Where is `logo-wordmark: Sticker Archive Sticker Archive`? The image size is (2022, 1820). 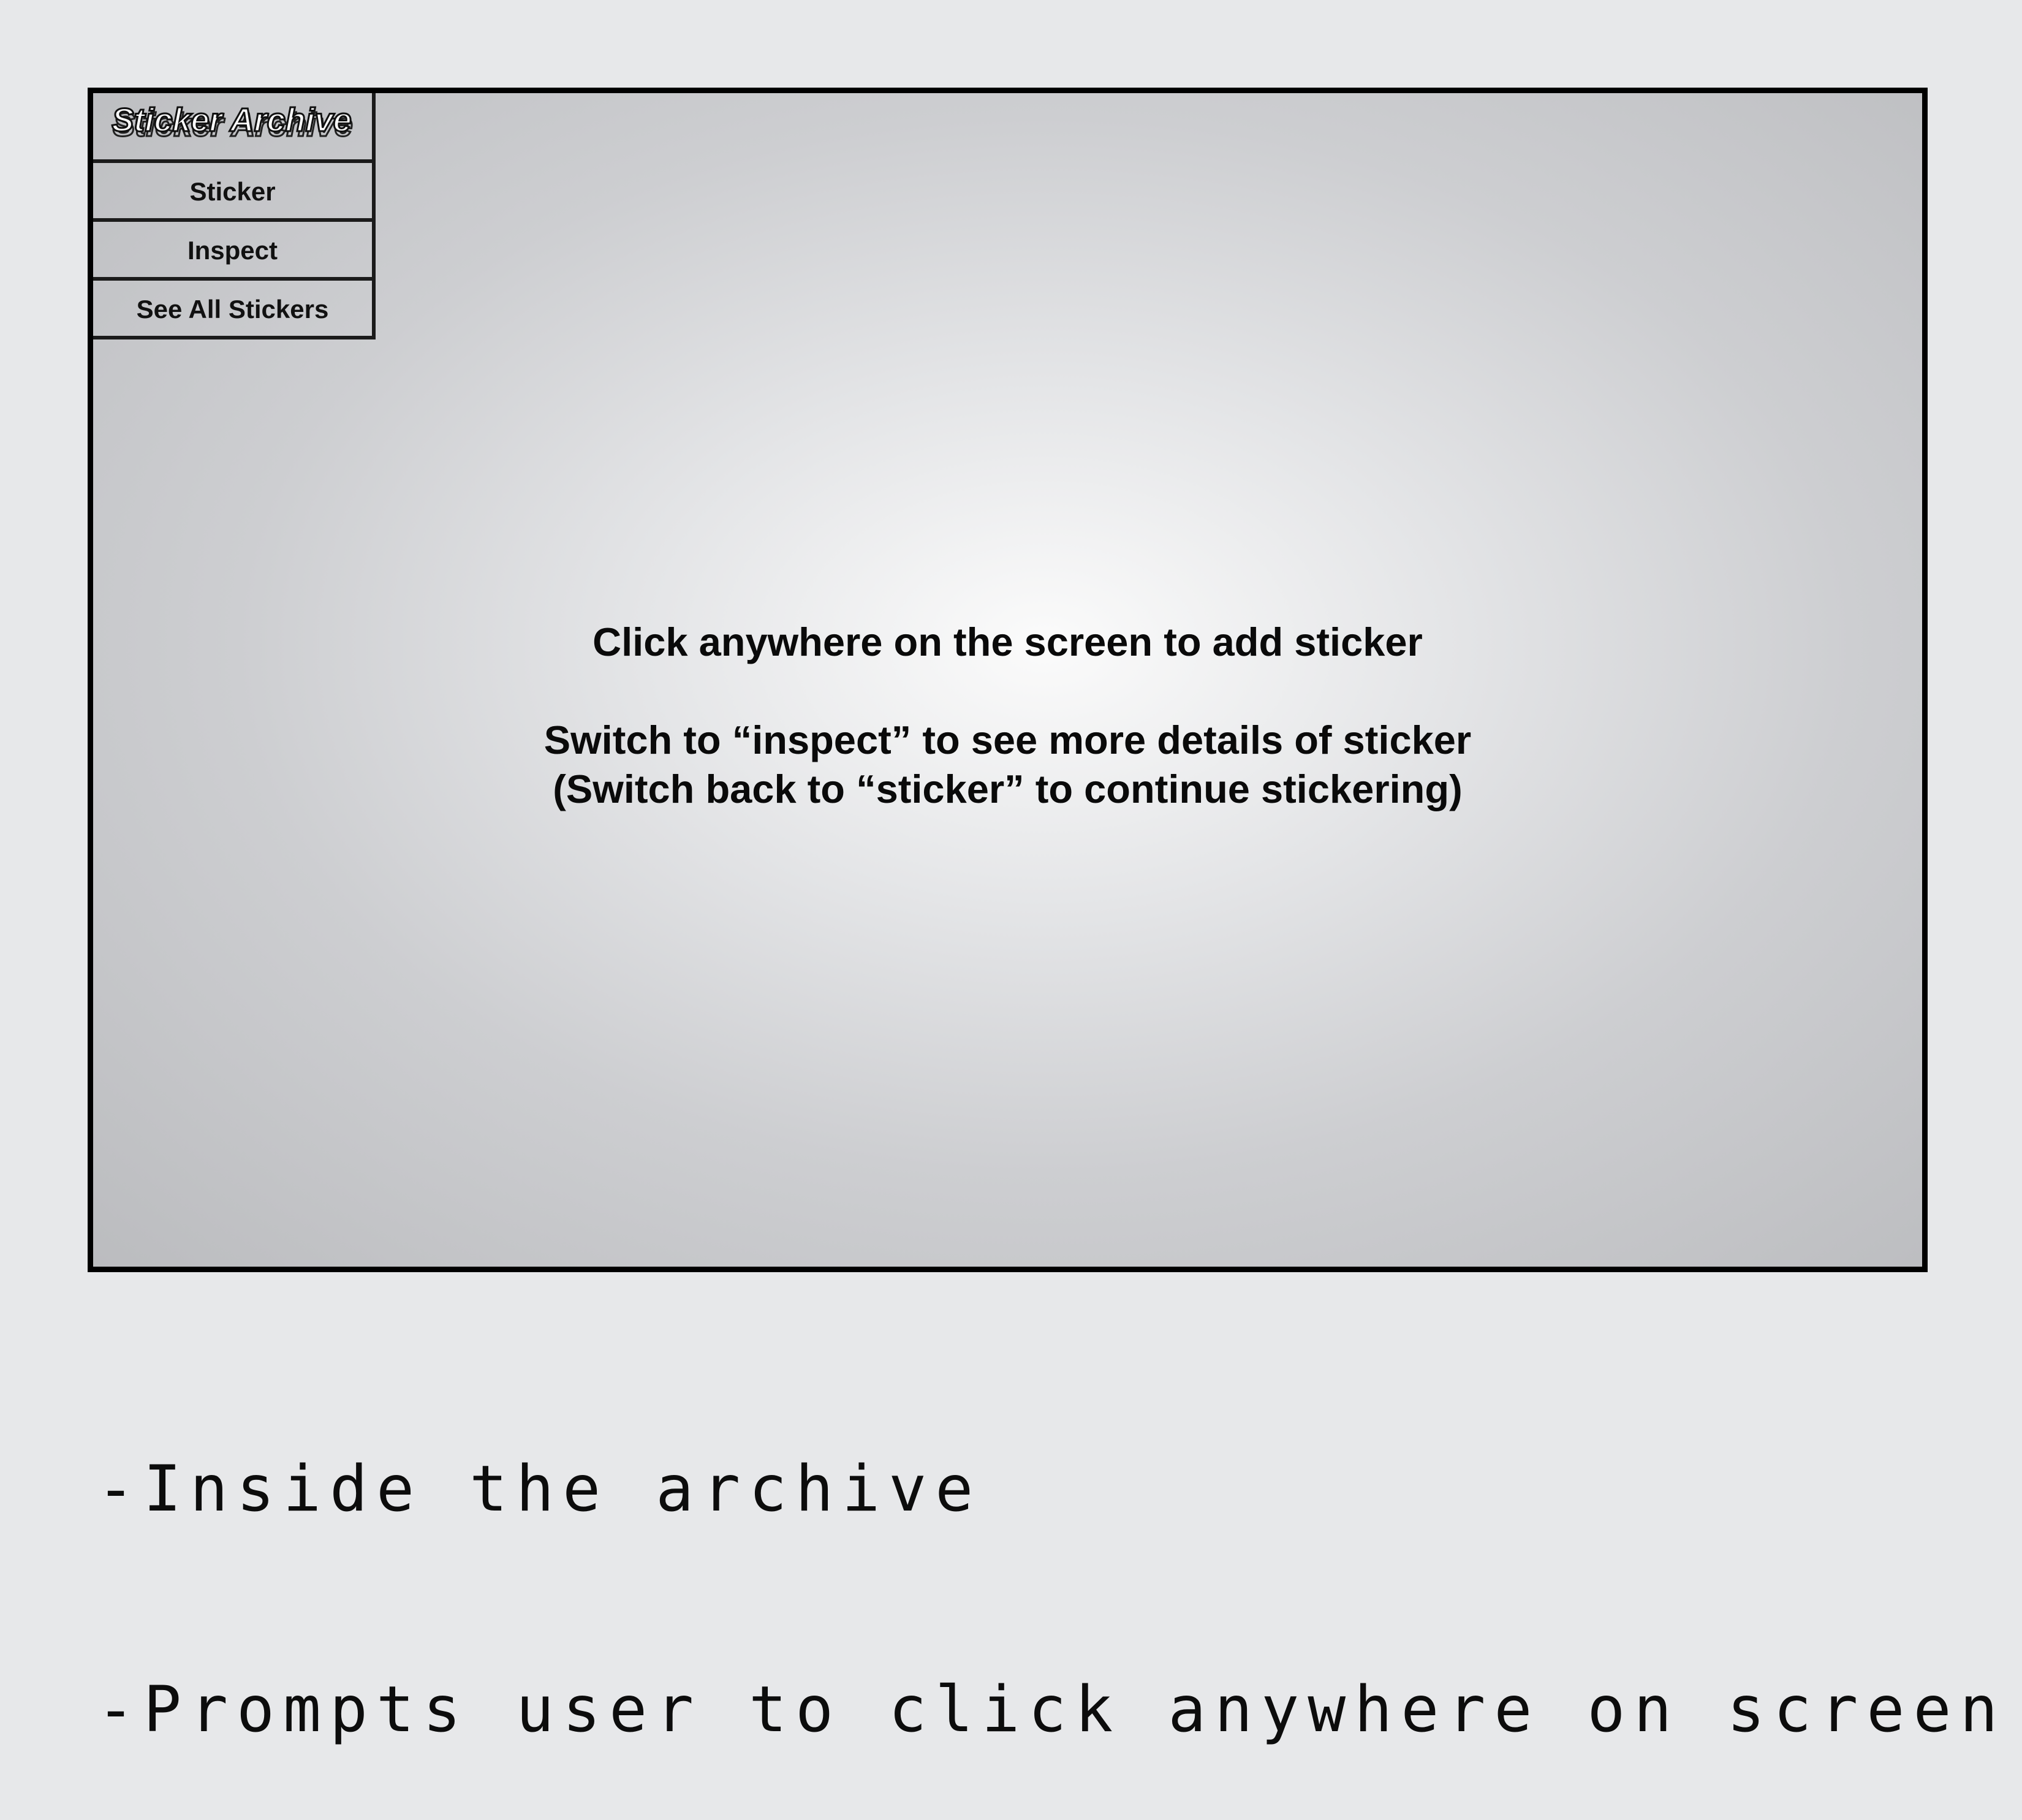 logo-wordmark: Sticker Archive Sticker Archive is located at coordinates (231, 123).